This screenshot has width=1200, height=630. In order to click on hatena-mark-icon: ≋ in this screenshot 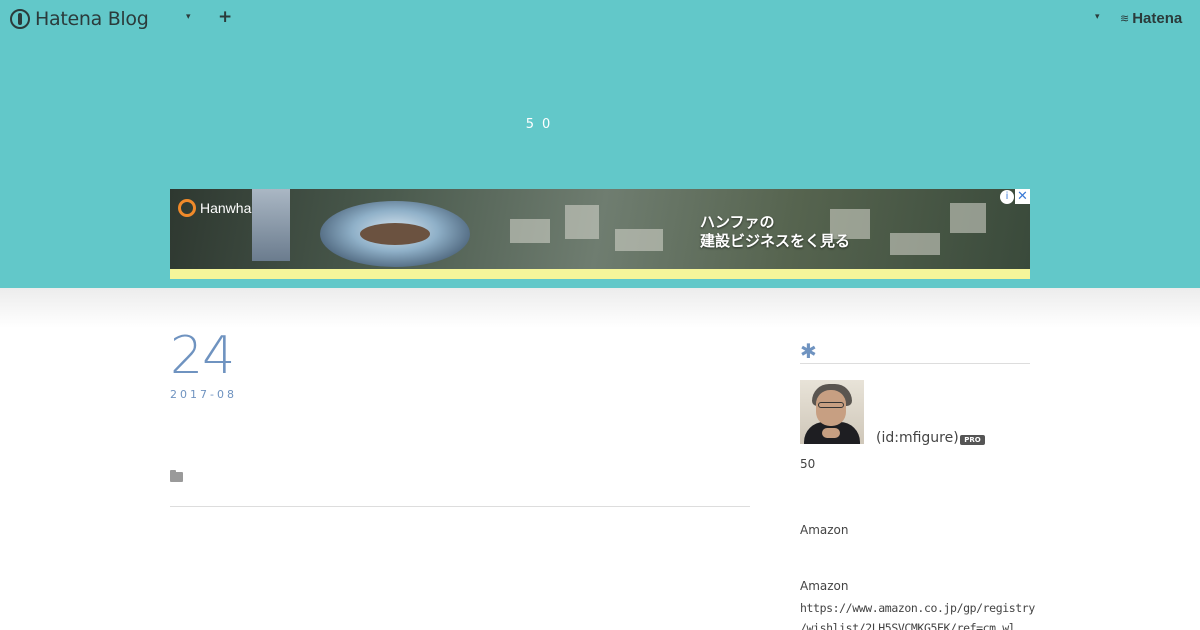, I will do `click(1125, 18)`.